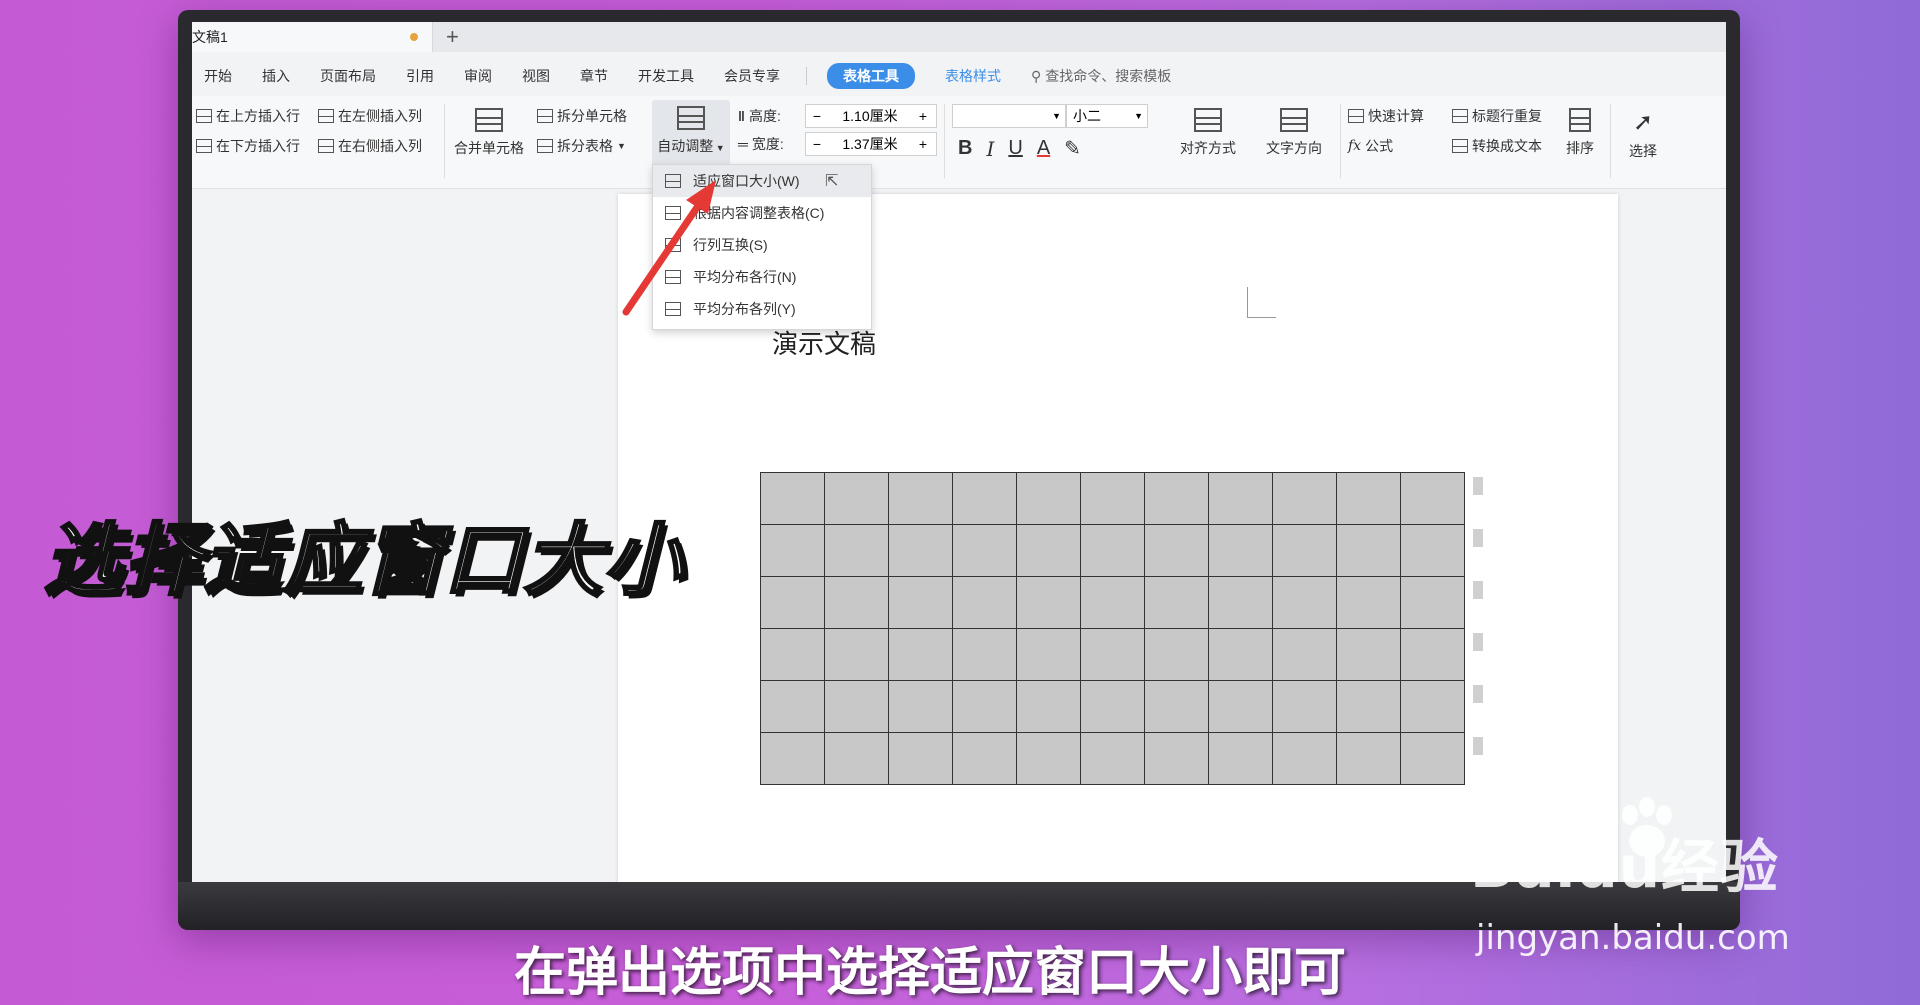 The height and width of the screenshot is (1005, 1920). I want to click on row-height-input: 1.10厘米, so click(870, 116).